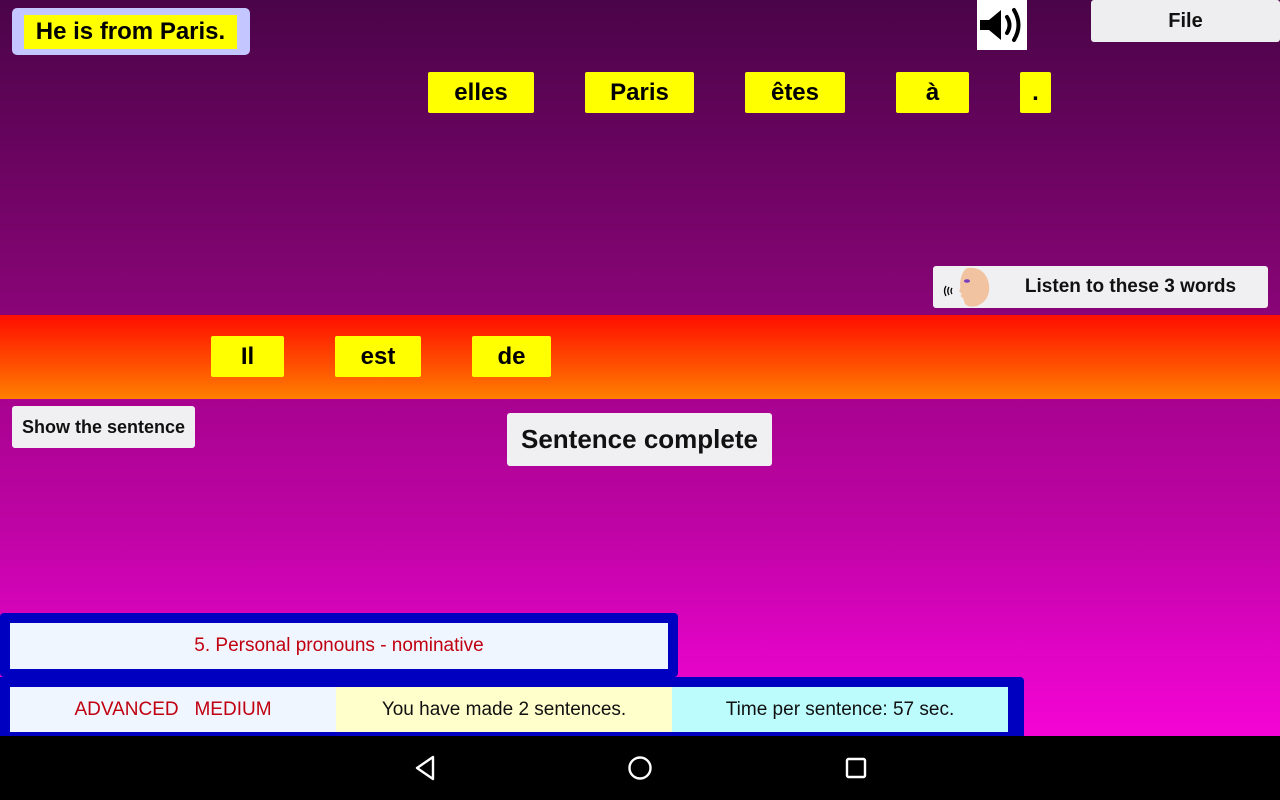 The height and width of the screenshot is (800, 1280). What do you see at coordinates (639, 439) in the screenshot?
I see `sentence-complete-button: Sentence complete` at bounding box center [639, 439].